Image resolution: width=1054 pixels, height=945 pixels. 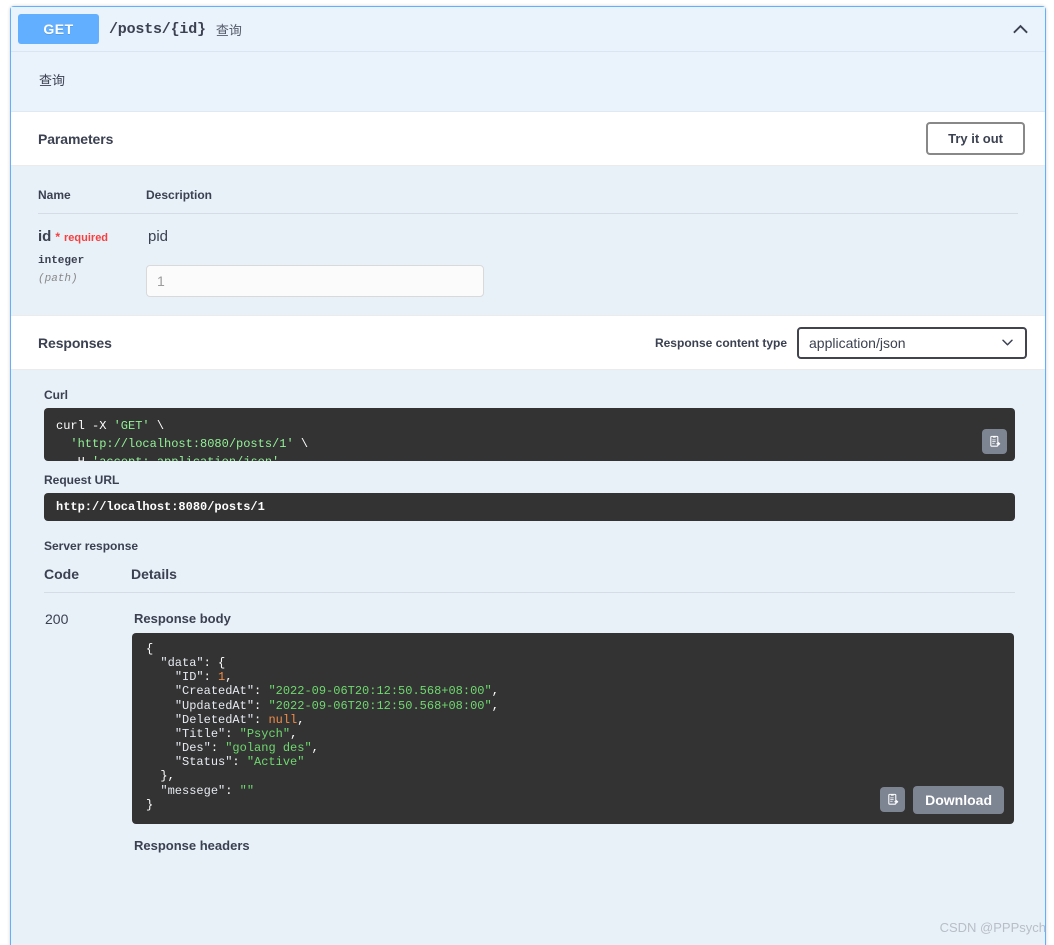 I want to click on response-content-type-label: Response content type, so click(x=720, y=342).